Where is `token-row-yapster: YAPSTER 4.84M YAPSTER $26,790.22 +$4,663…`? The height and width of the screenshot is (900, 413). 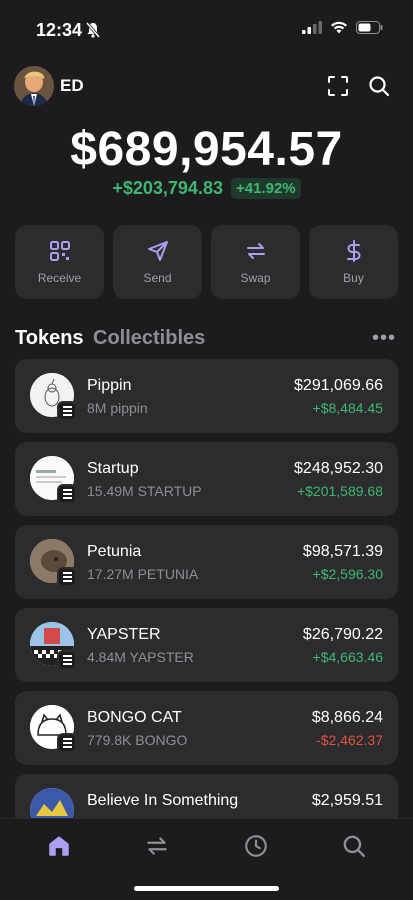
token-row-yapster: YAPSTER 4.84M YAPSTER $26,790.22 +$4,663… is located at coordinates (206, 645).